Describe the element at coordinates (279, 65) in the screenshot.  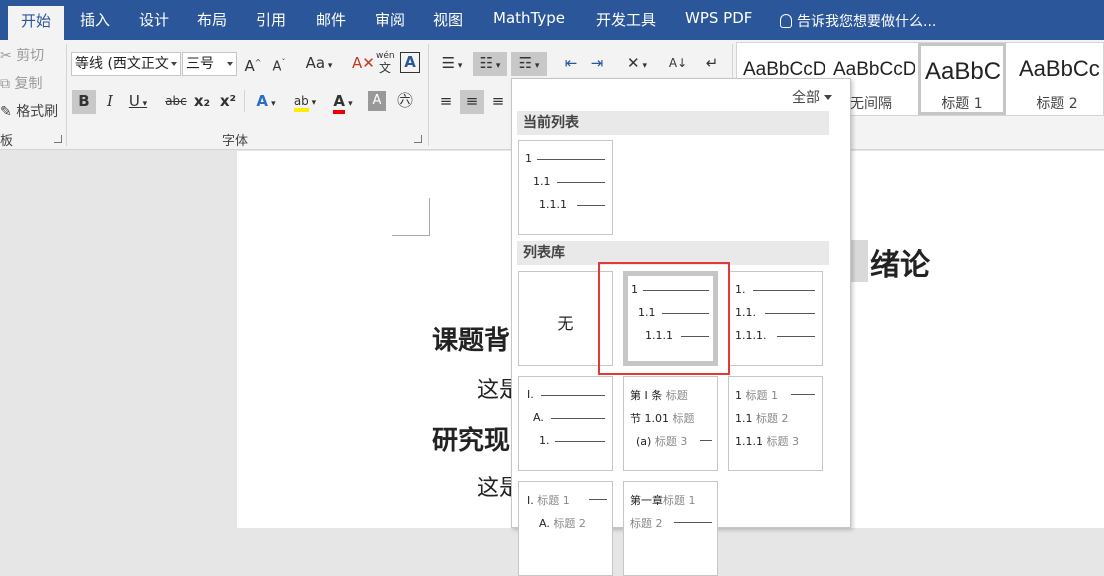
I see `shrink-font-icon: Aˇ` at that location.